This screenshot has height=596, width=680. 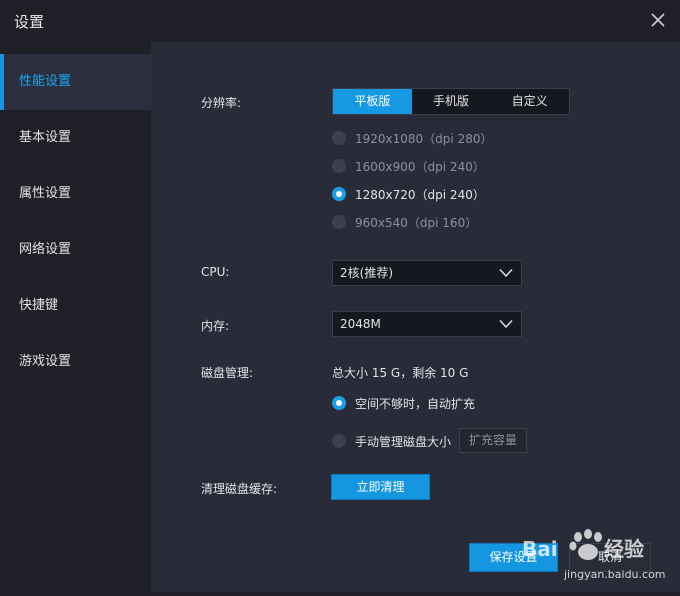 What do you see at coordinates (239, 489) in the screenshot?
I see `clear-cache-label: 清理磁盘缓存:` at bounding box center [239, 489].